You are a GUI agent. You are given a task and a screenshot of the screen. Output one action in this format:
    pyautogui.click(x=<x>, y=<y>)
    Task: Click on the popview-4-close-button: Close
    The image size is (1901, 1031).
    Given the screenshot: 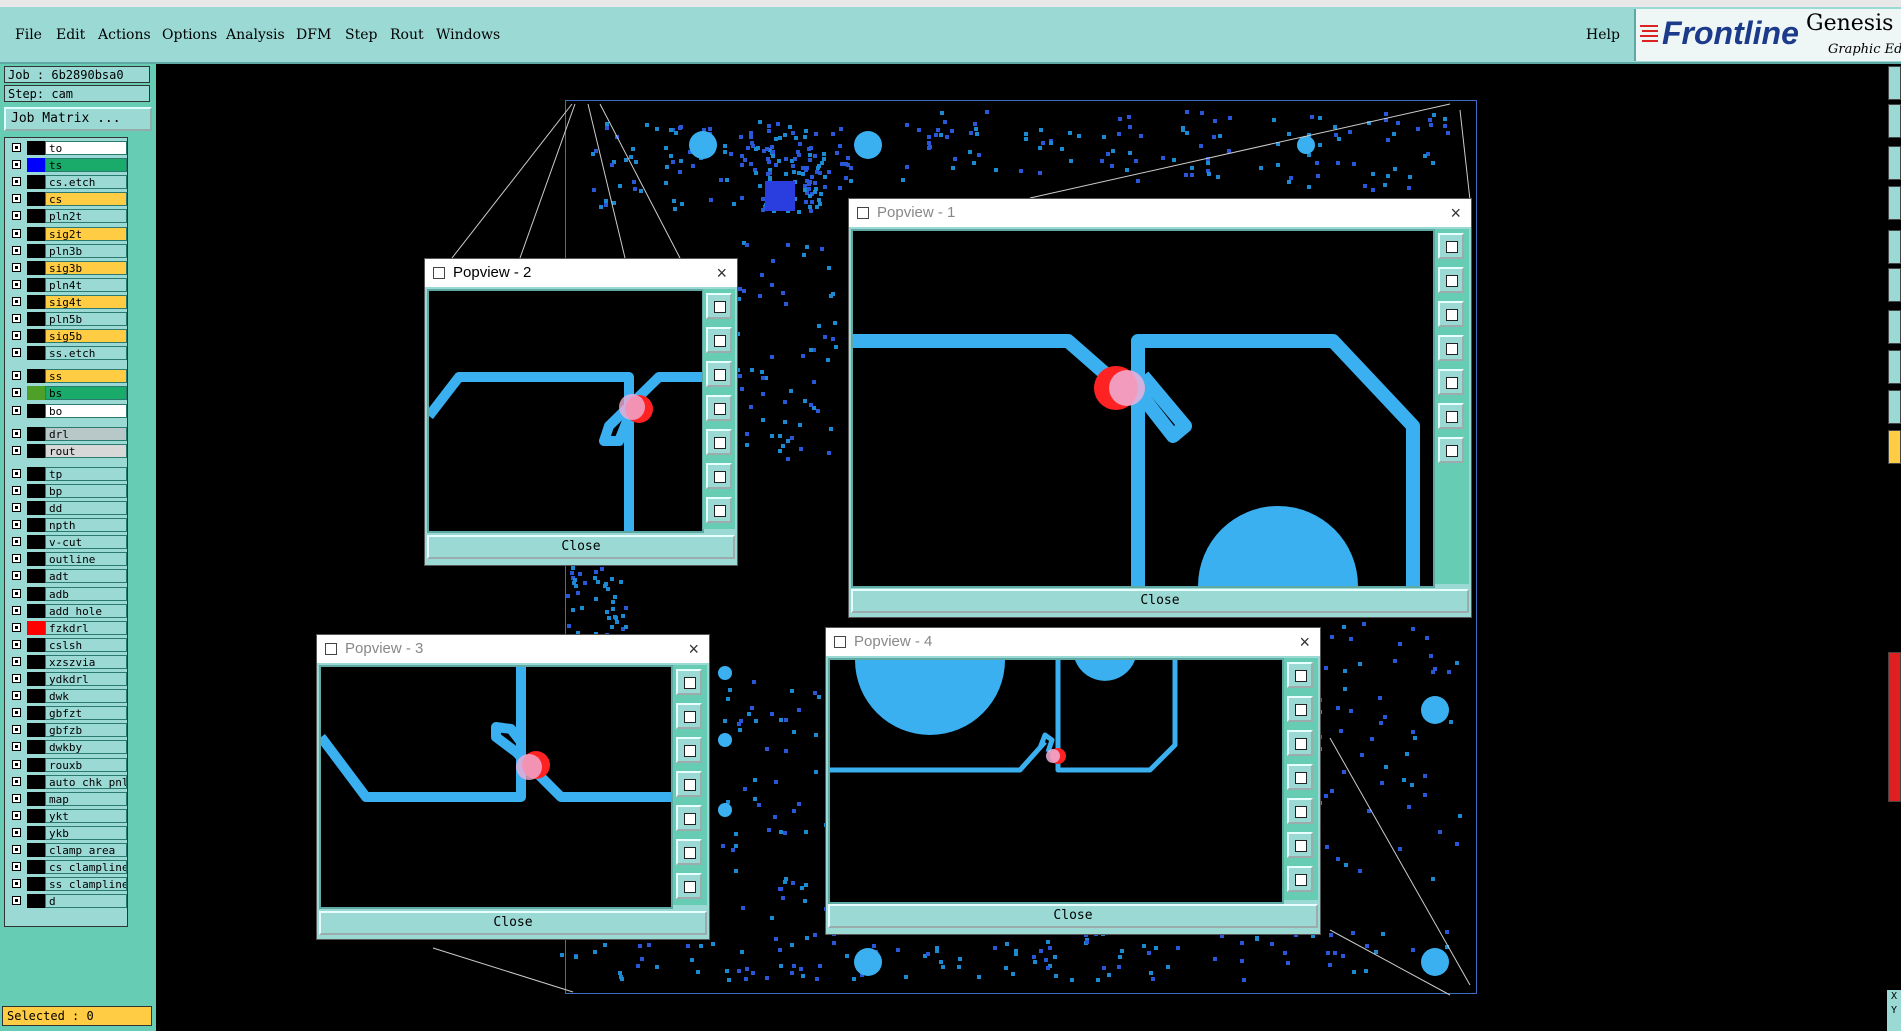 What is the action you would take?
    pyautogui.click(x=1073, y=916)
    